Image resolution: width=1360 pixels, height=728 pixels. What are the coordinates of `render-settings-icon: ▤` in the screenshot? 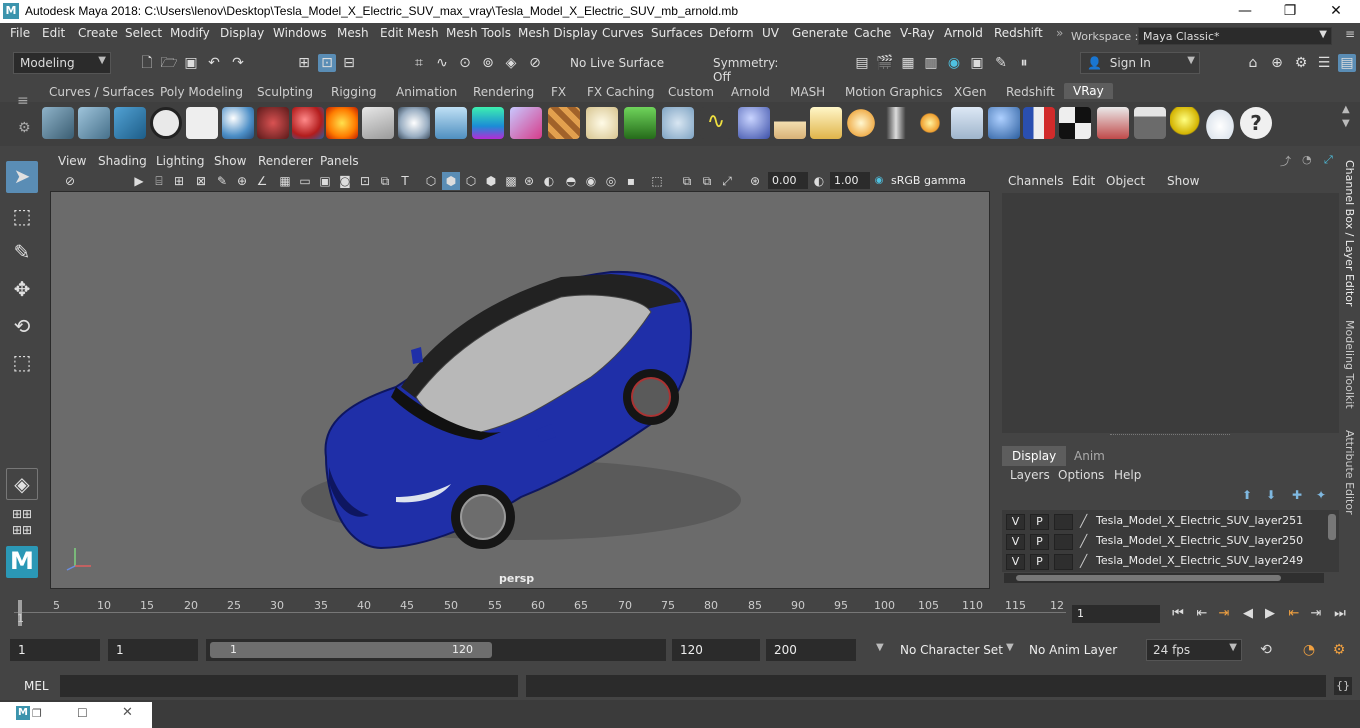 It's located at (862, 63).